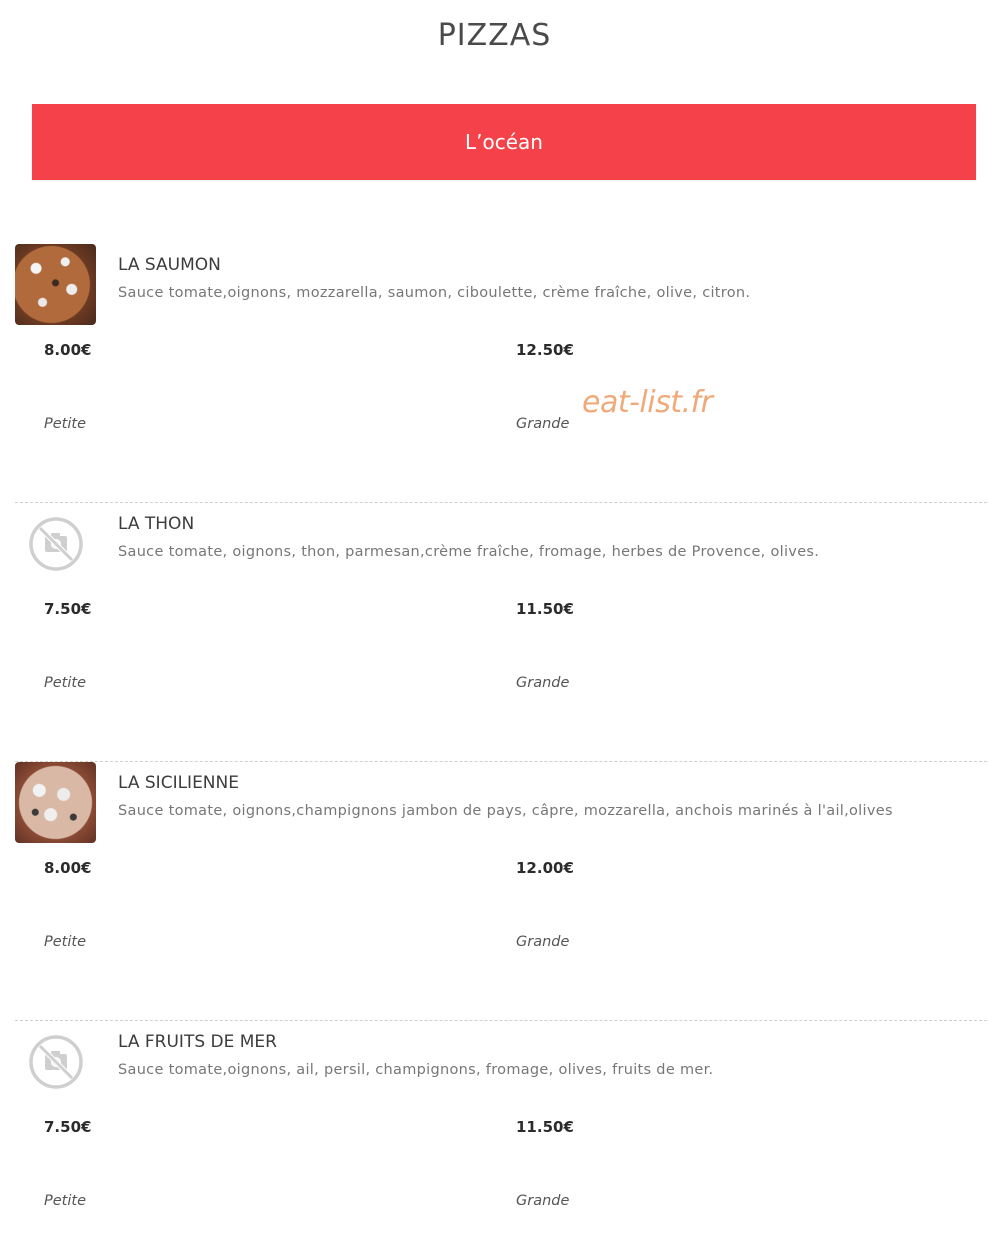 This screenshot has width=989, height=1257. What do you see at coordinates (156, 524) in the screenshot?
I see `item-name: LA THON` at bounding box center [156, 524].